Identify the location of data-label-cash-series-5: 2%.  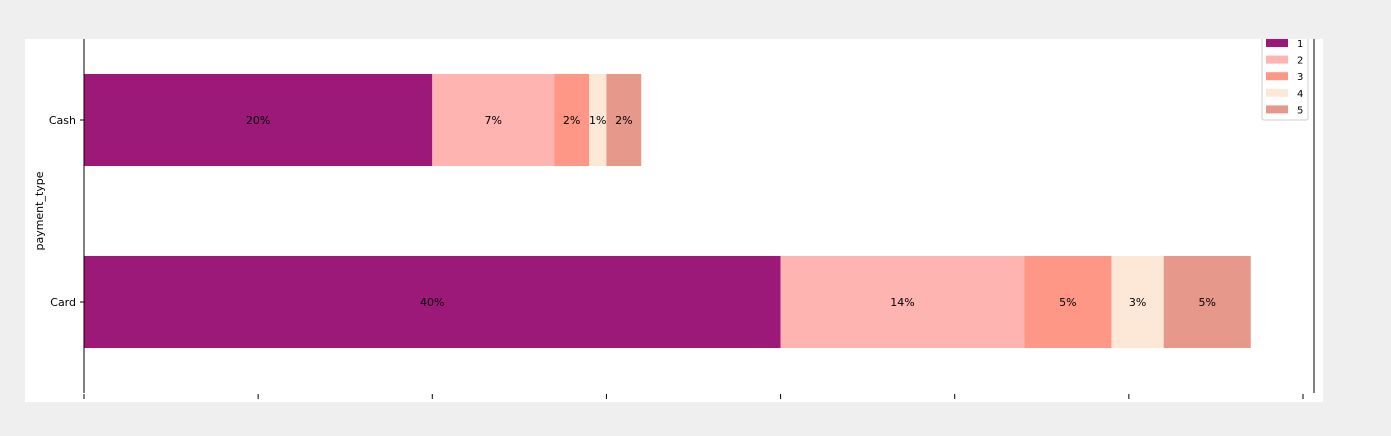
(623, 120).